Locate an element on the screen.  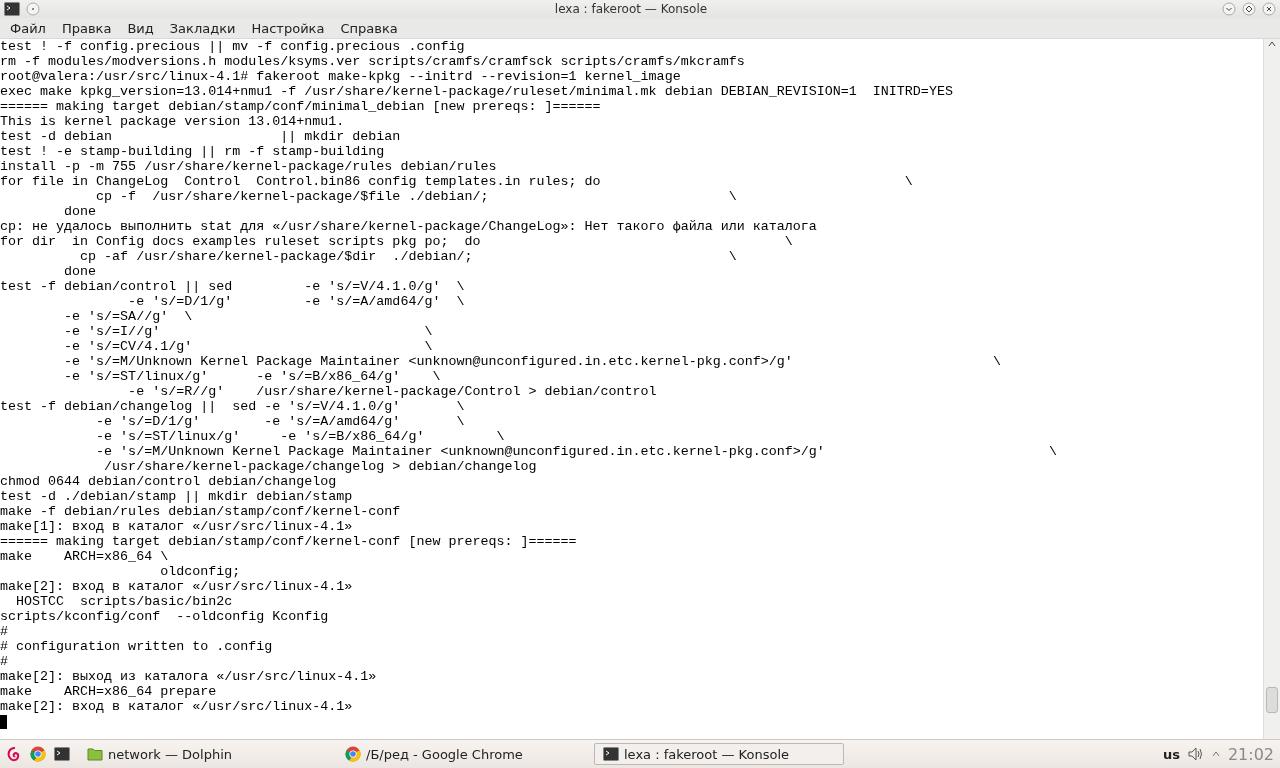
terminal-icon is located at coordinates (611, 754).